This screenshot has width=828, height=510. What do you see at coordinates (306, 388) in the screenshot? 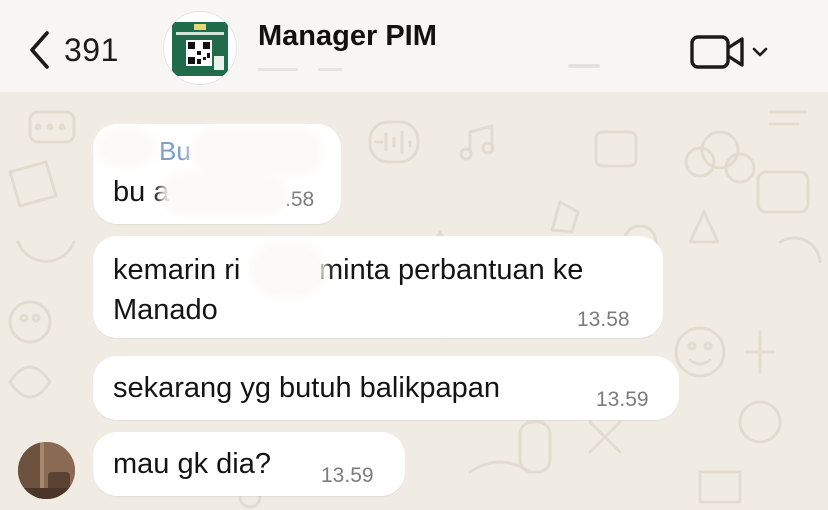
I see `message-text: sekarang yg butuh balikpapan` at bounding box center [306, 388].